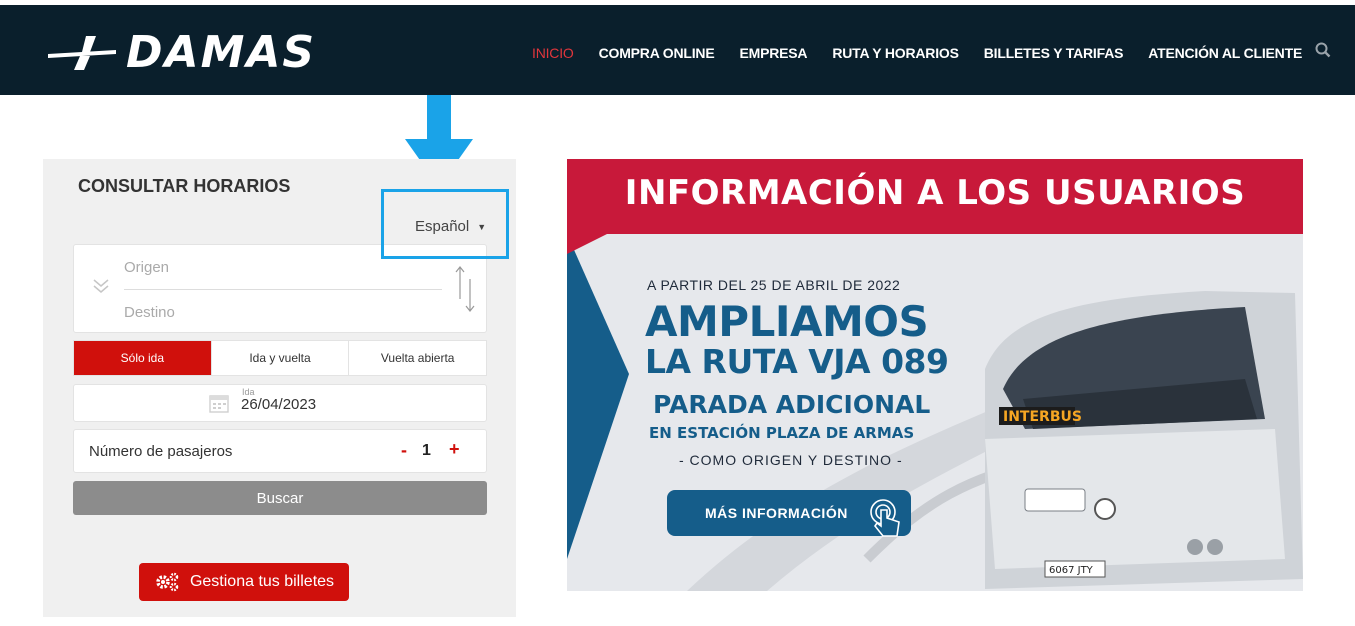 This screenshot has height=626, width=1355. I want to click on bus-sign-text: INTERBUS, so click(1042, 417).